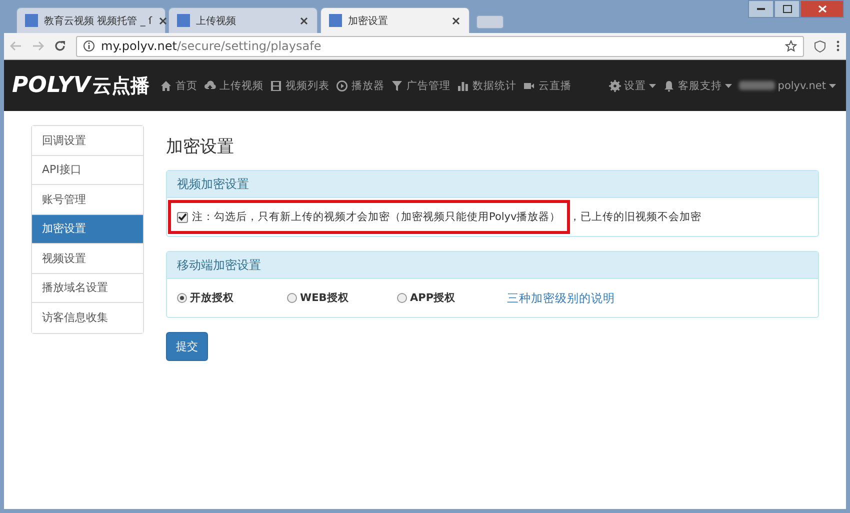 The height and width of the screenshot is (513, 850). Describe the element at coordinates (547, 85) in the screenshot. I see `nav-link: 云直播` at that location.